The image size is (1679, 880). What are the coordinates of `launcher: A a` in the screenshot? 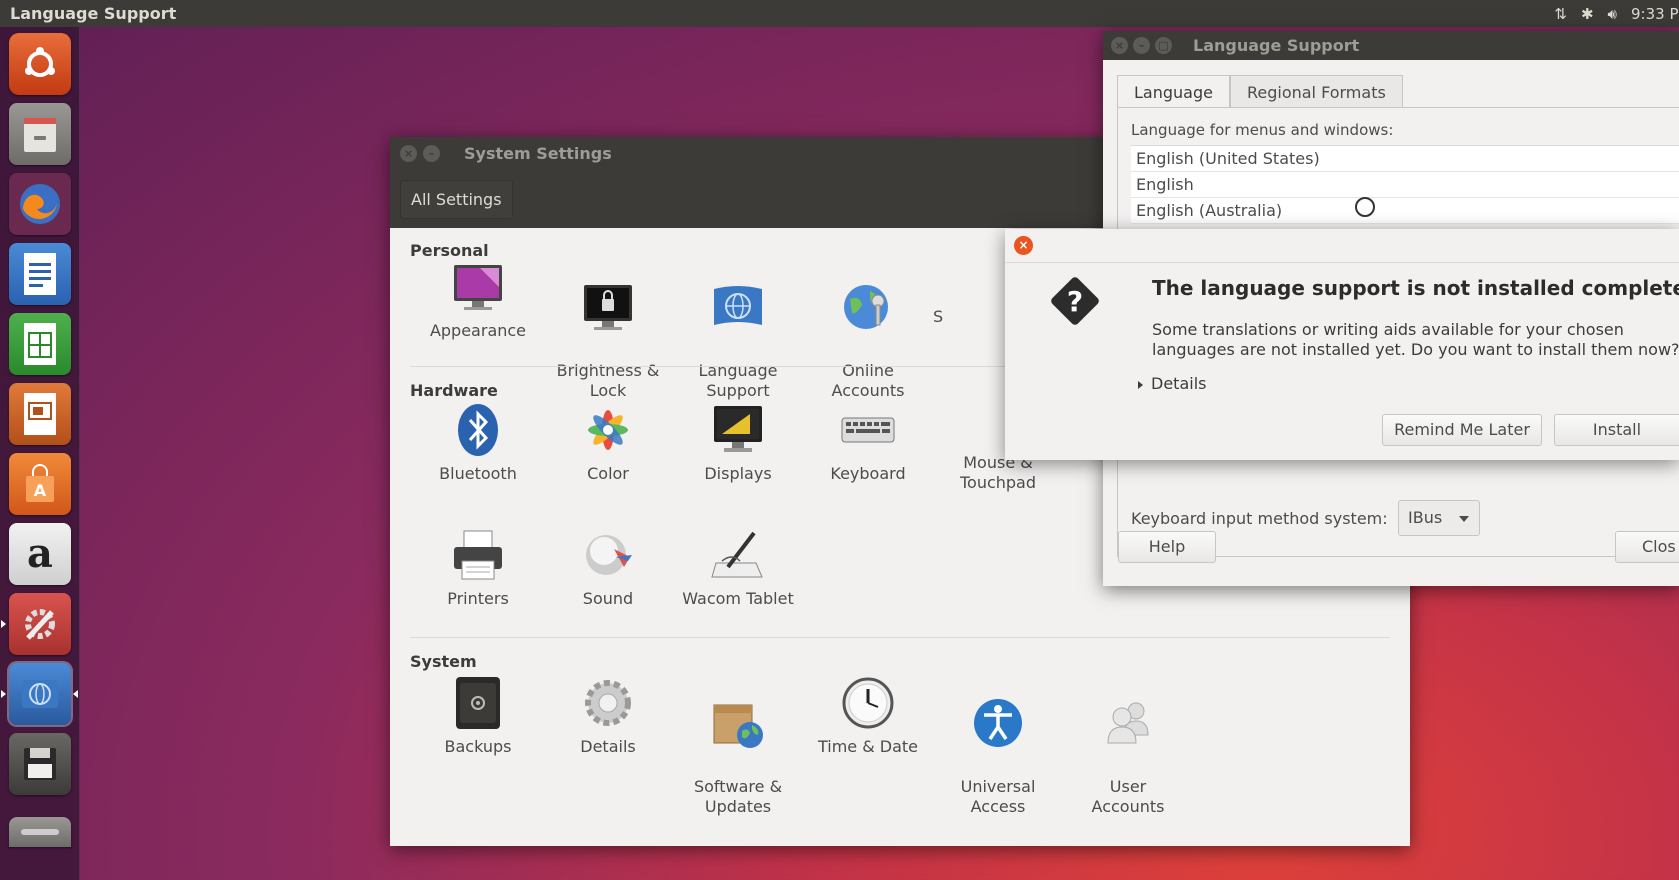 It's located at (40, 453).